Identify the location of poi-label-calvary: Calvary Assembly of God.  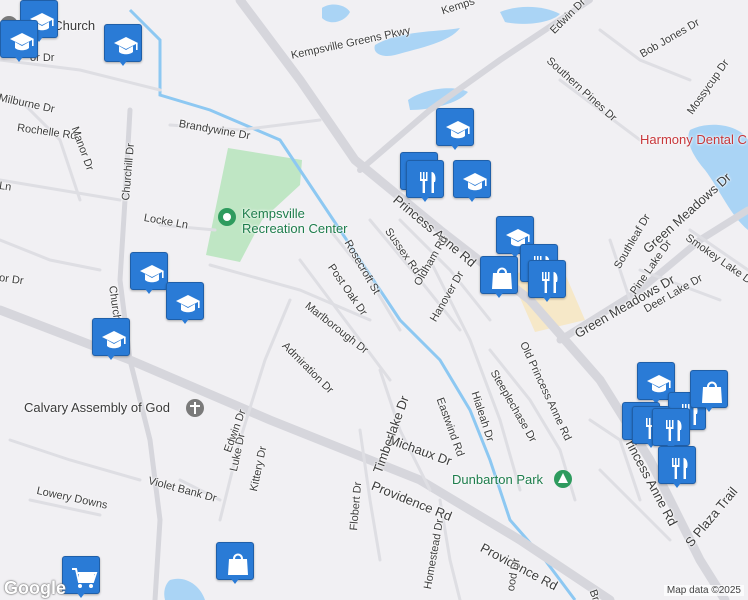
(97, 407).